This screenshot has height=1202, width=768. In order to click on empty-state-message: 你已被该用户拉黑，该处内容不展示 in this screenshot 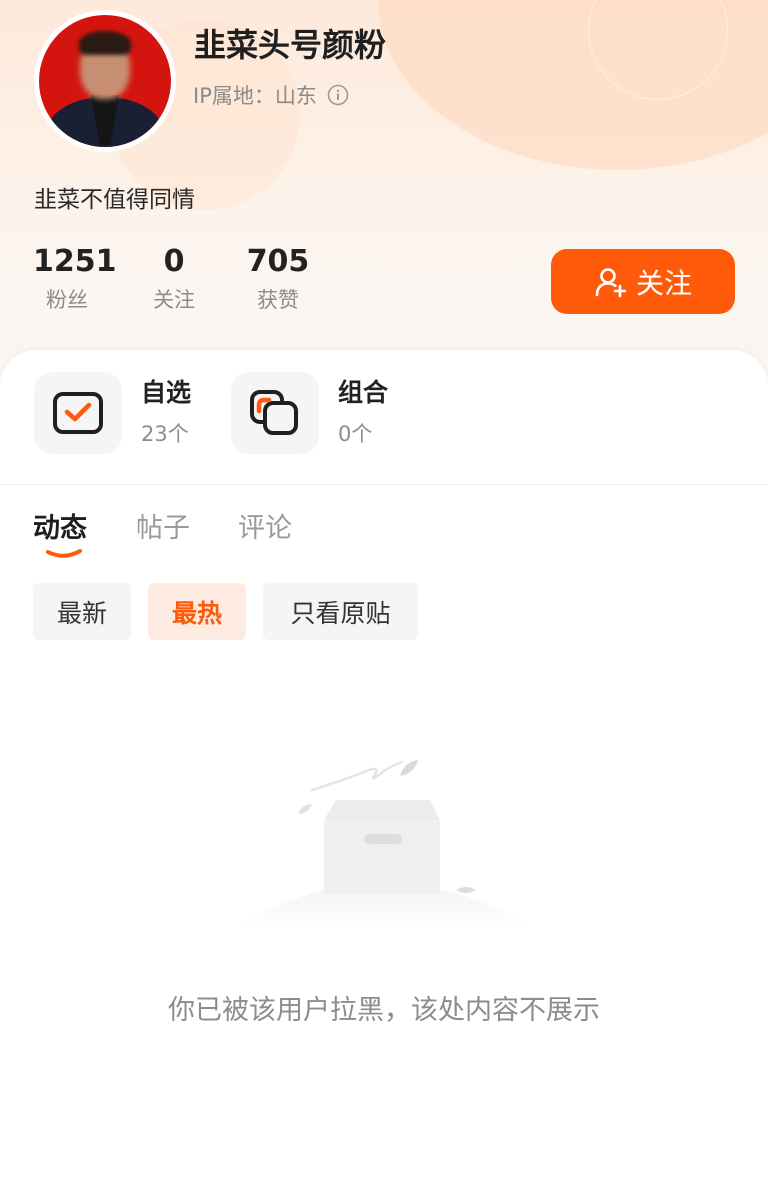, I will do `click(384, 1010)`.